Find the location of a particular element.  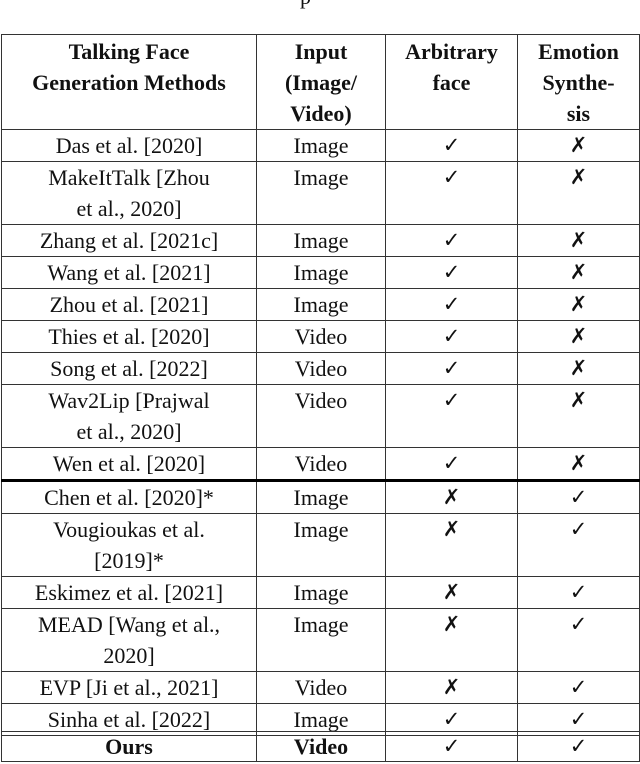

table-row: Wen et al. [2020] Video ✓ ✗ is located at coordinates (320, 464).